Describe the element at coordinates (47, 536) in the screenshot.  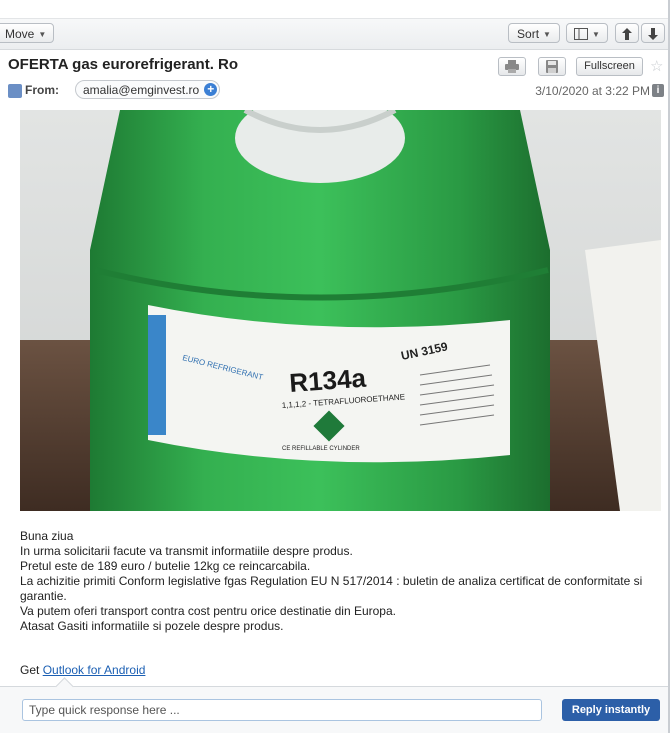
I see `body-line: Buna ziua` at that location.